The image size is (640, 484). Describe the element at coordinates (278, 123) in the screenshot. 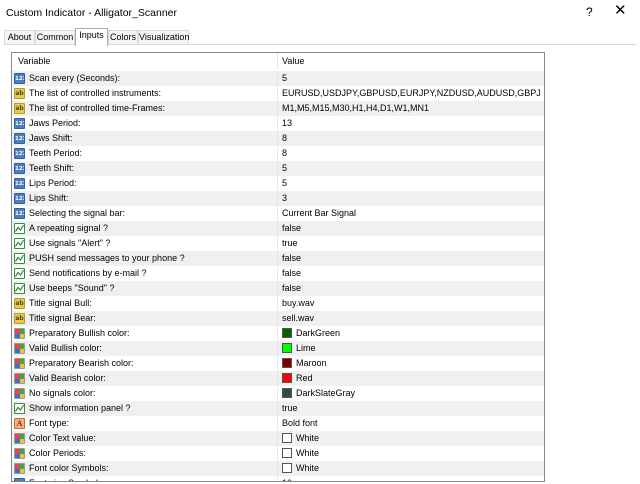

I see `table-row: 123 Jaws Period: 13` at that location.